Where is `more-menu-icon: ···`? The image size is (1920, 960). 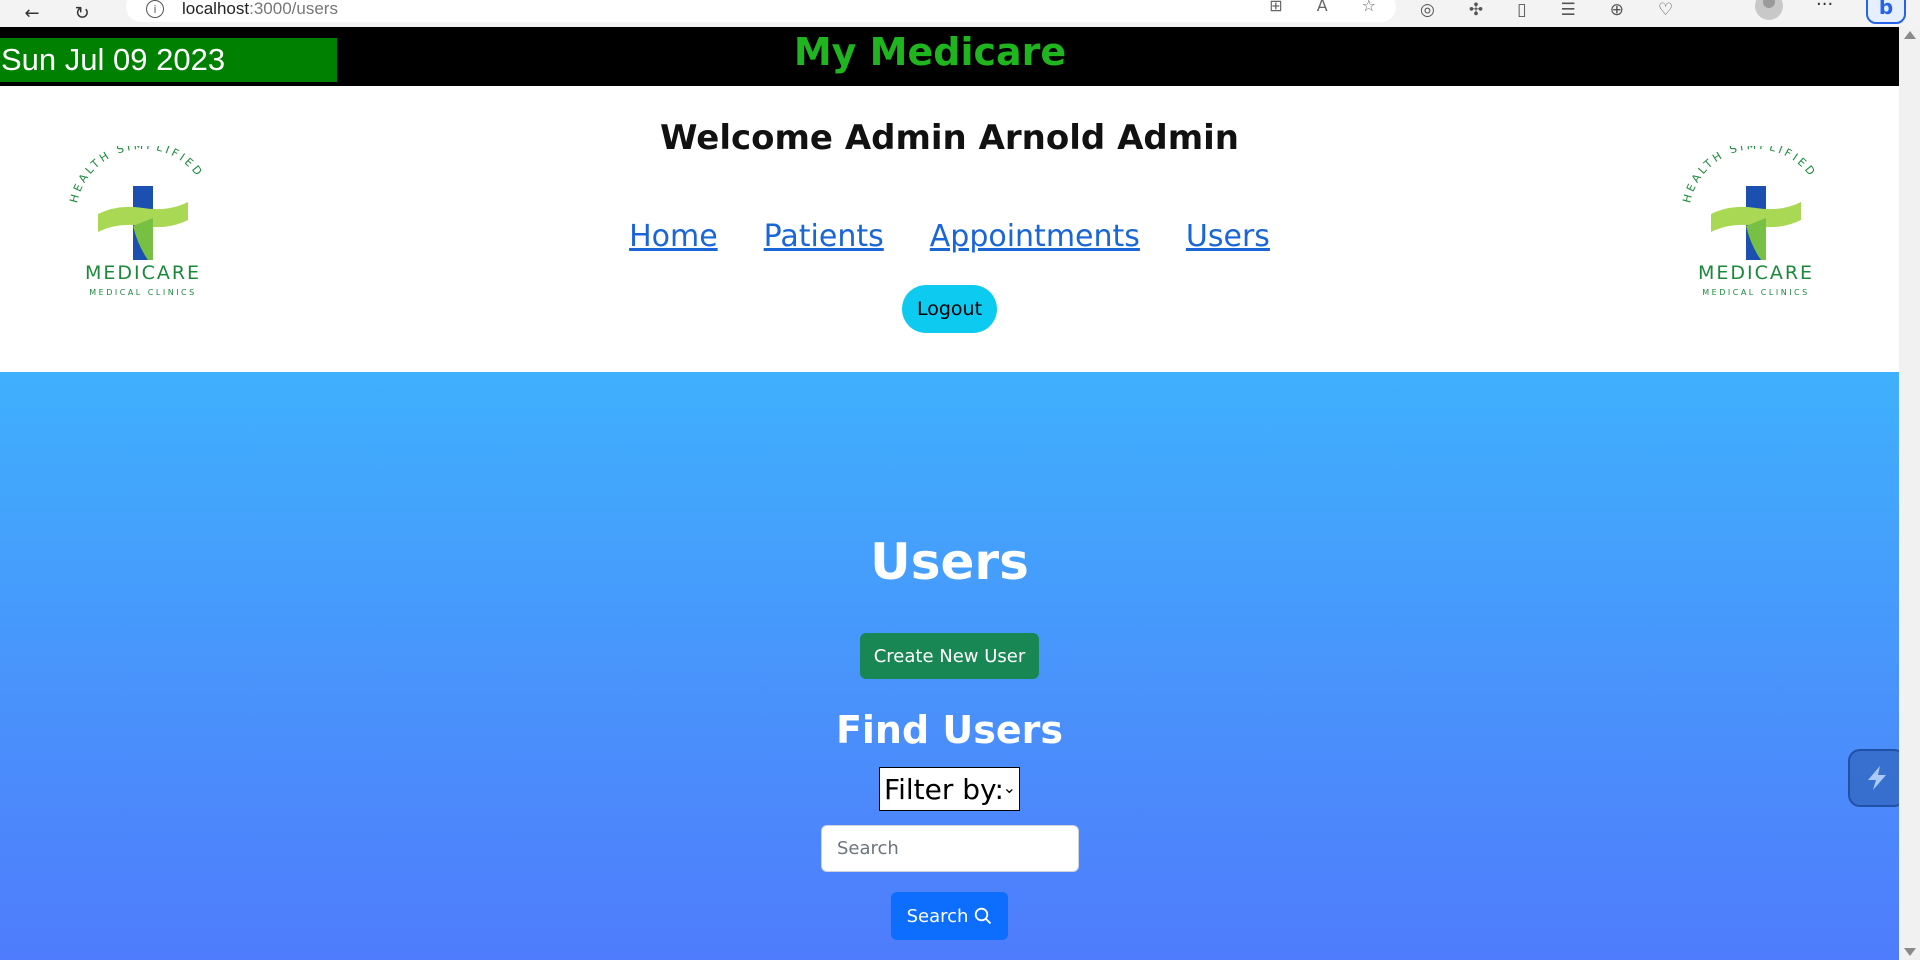 more-menu-icon: ··· is located at coordinates (1824, 7).